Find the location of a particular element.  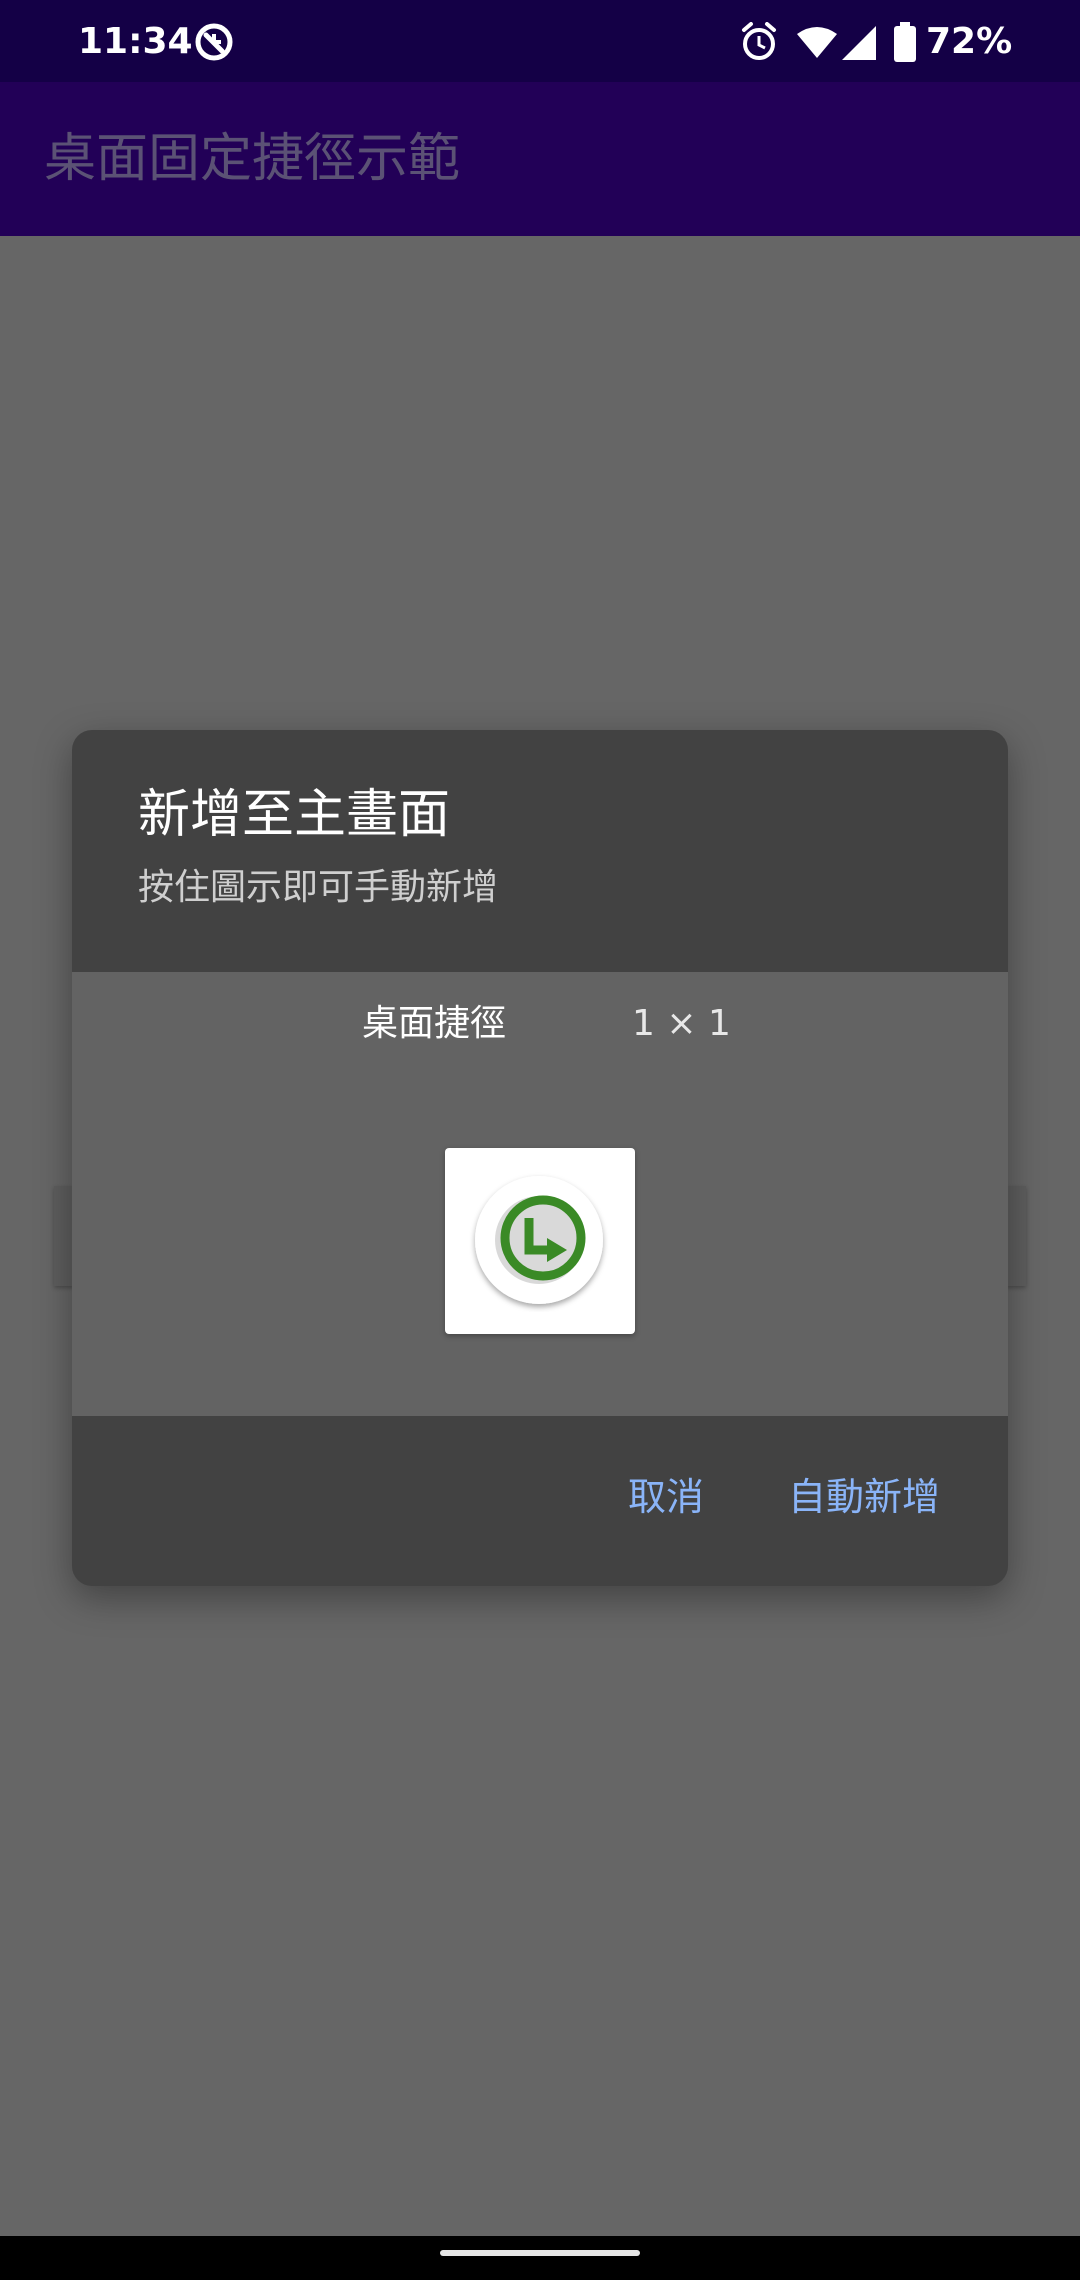

app-notification-icon is located at coordinates (214, 42).